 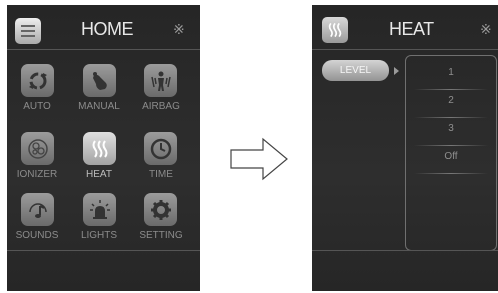 What do you see at coordinates (28, 31) in the screenshot?
I see `menu-list-icon` at bounding box center [28, 31].